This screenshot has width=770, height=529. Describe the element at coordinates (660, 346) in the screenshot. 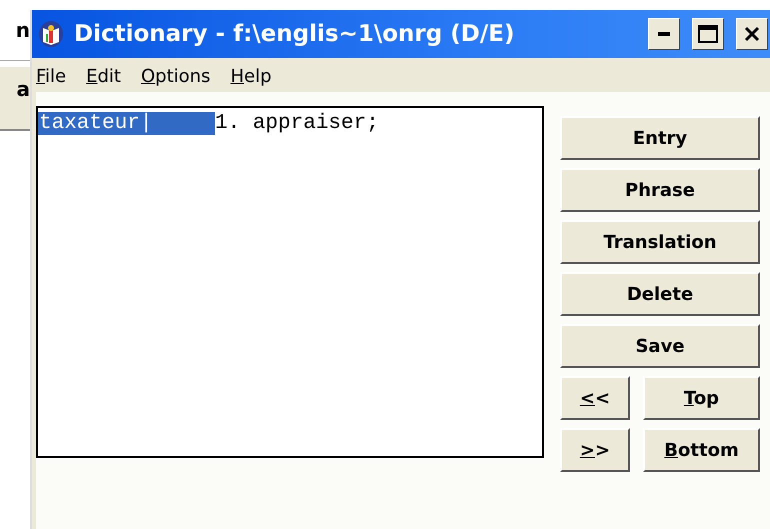

I see `action-button: Save` at that location.